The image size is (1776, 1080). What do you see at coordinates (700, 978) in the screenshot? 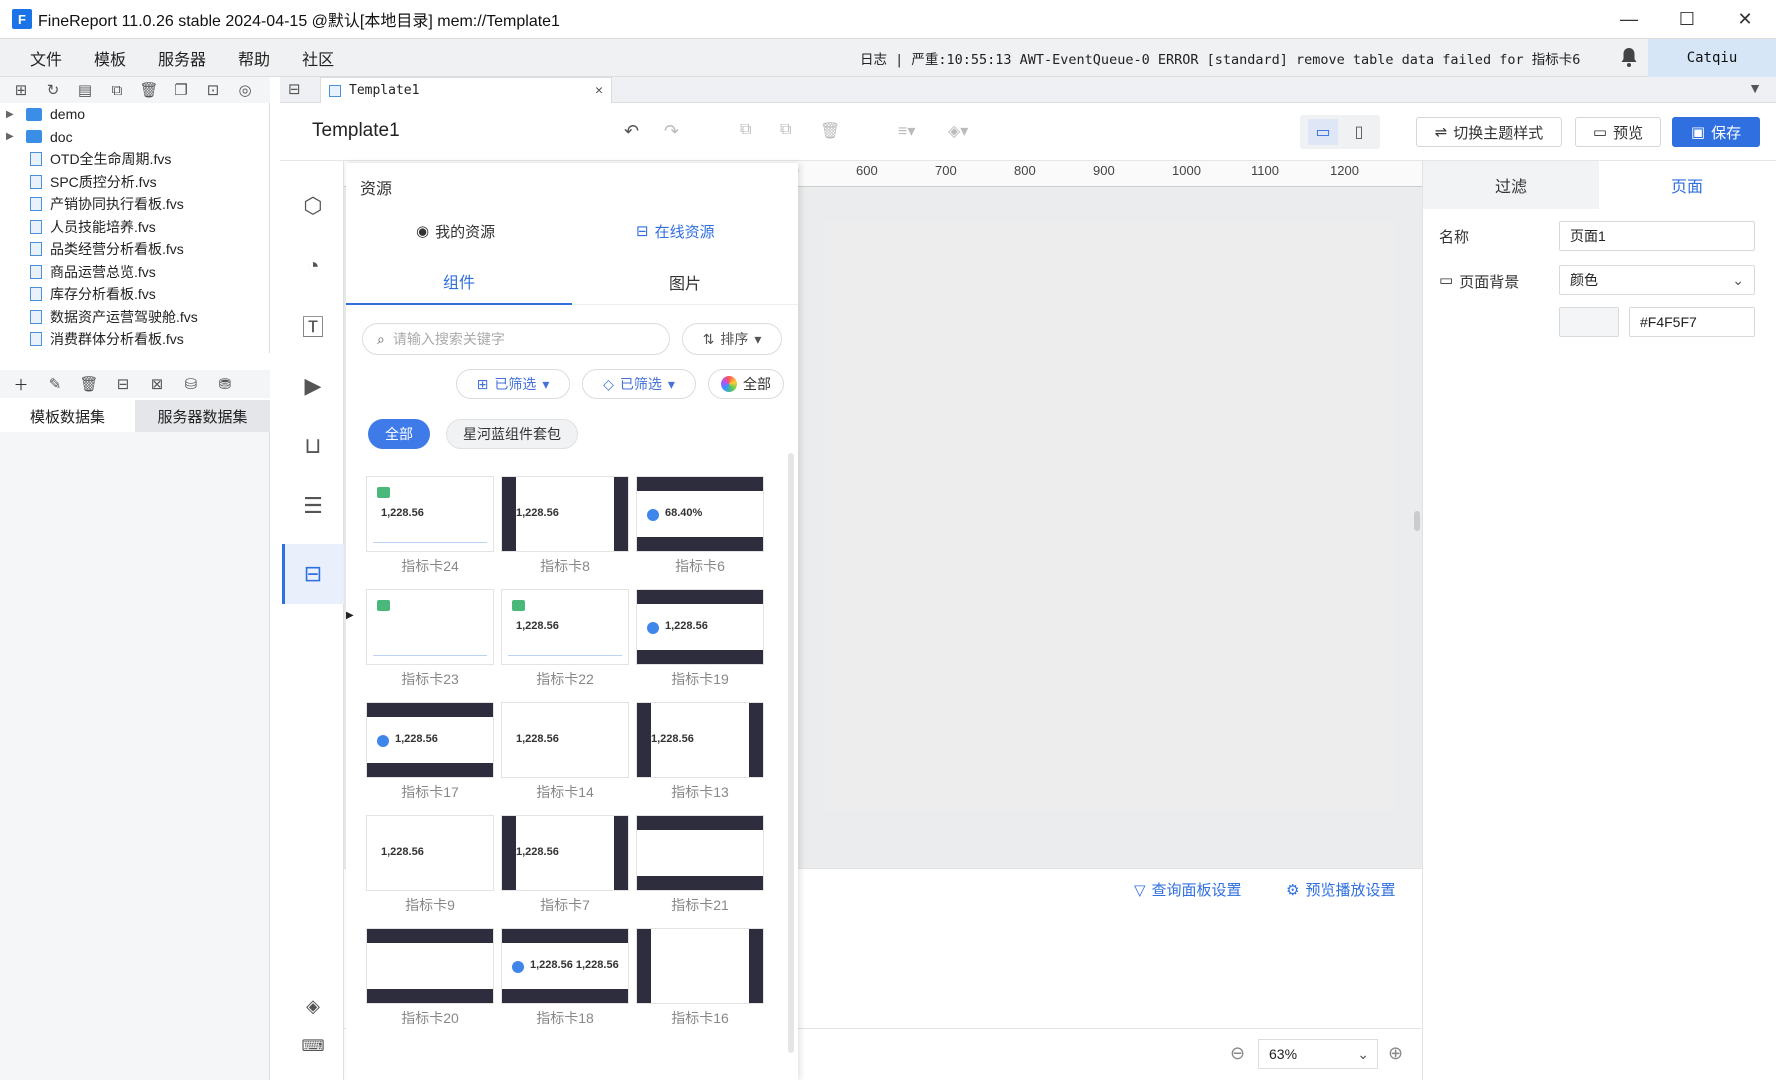
I see `component-card: 指标卡16` at bounding box center [700, 978].